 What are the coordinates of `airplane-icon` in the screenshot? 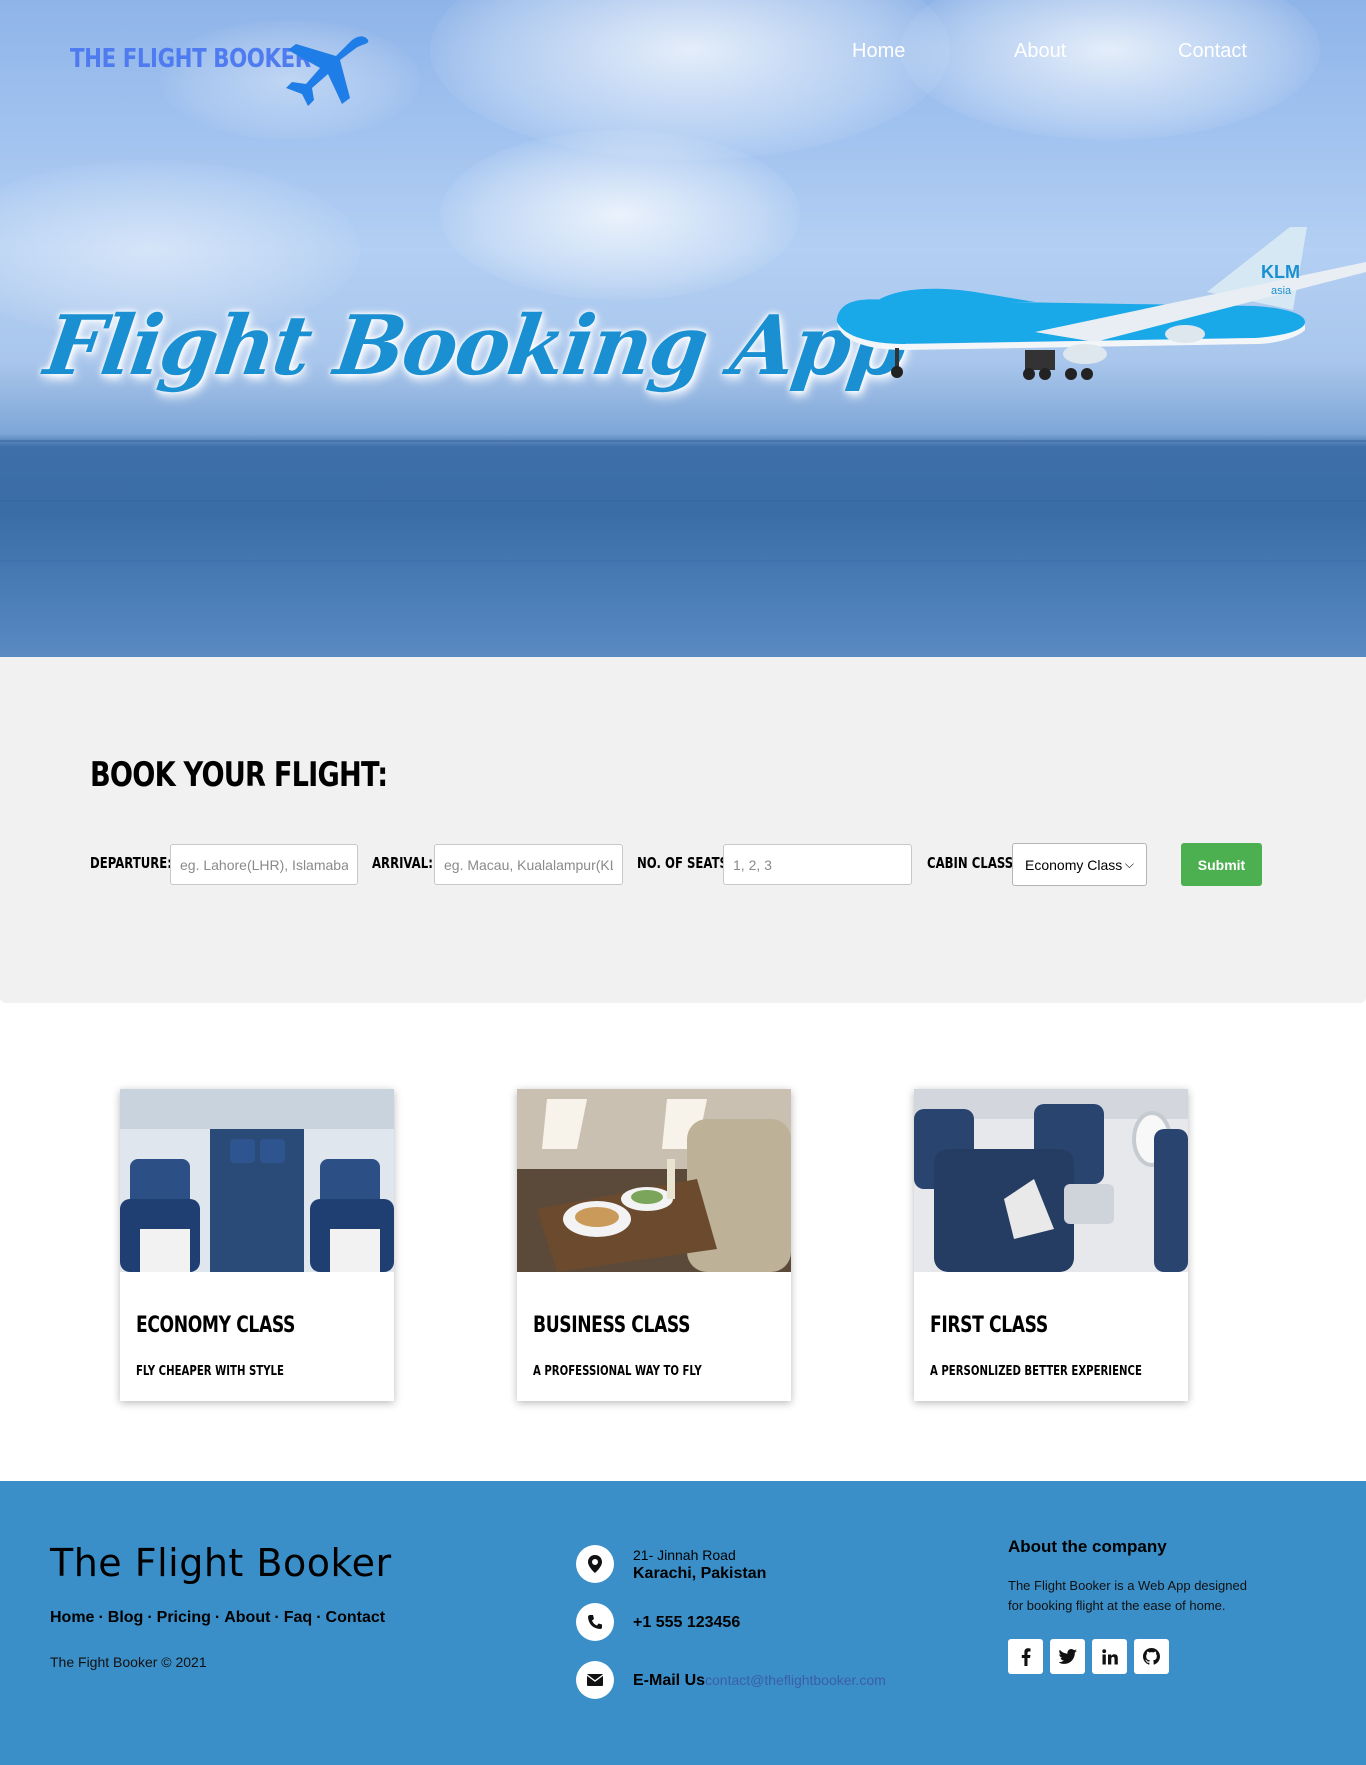 It's located at (327, 71).